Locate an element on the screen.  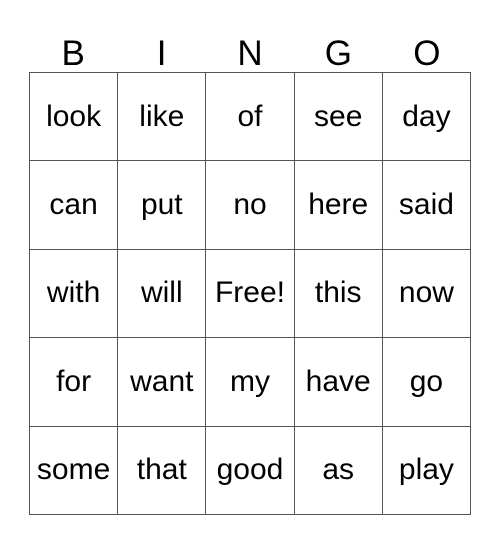
bingo-cell-label: here is located at coordinates (338, 205).